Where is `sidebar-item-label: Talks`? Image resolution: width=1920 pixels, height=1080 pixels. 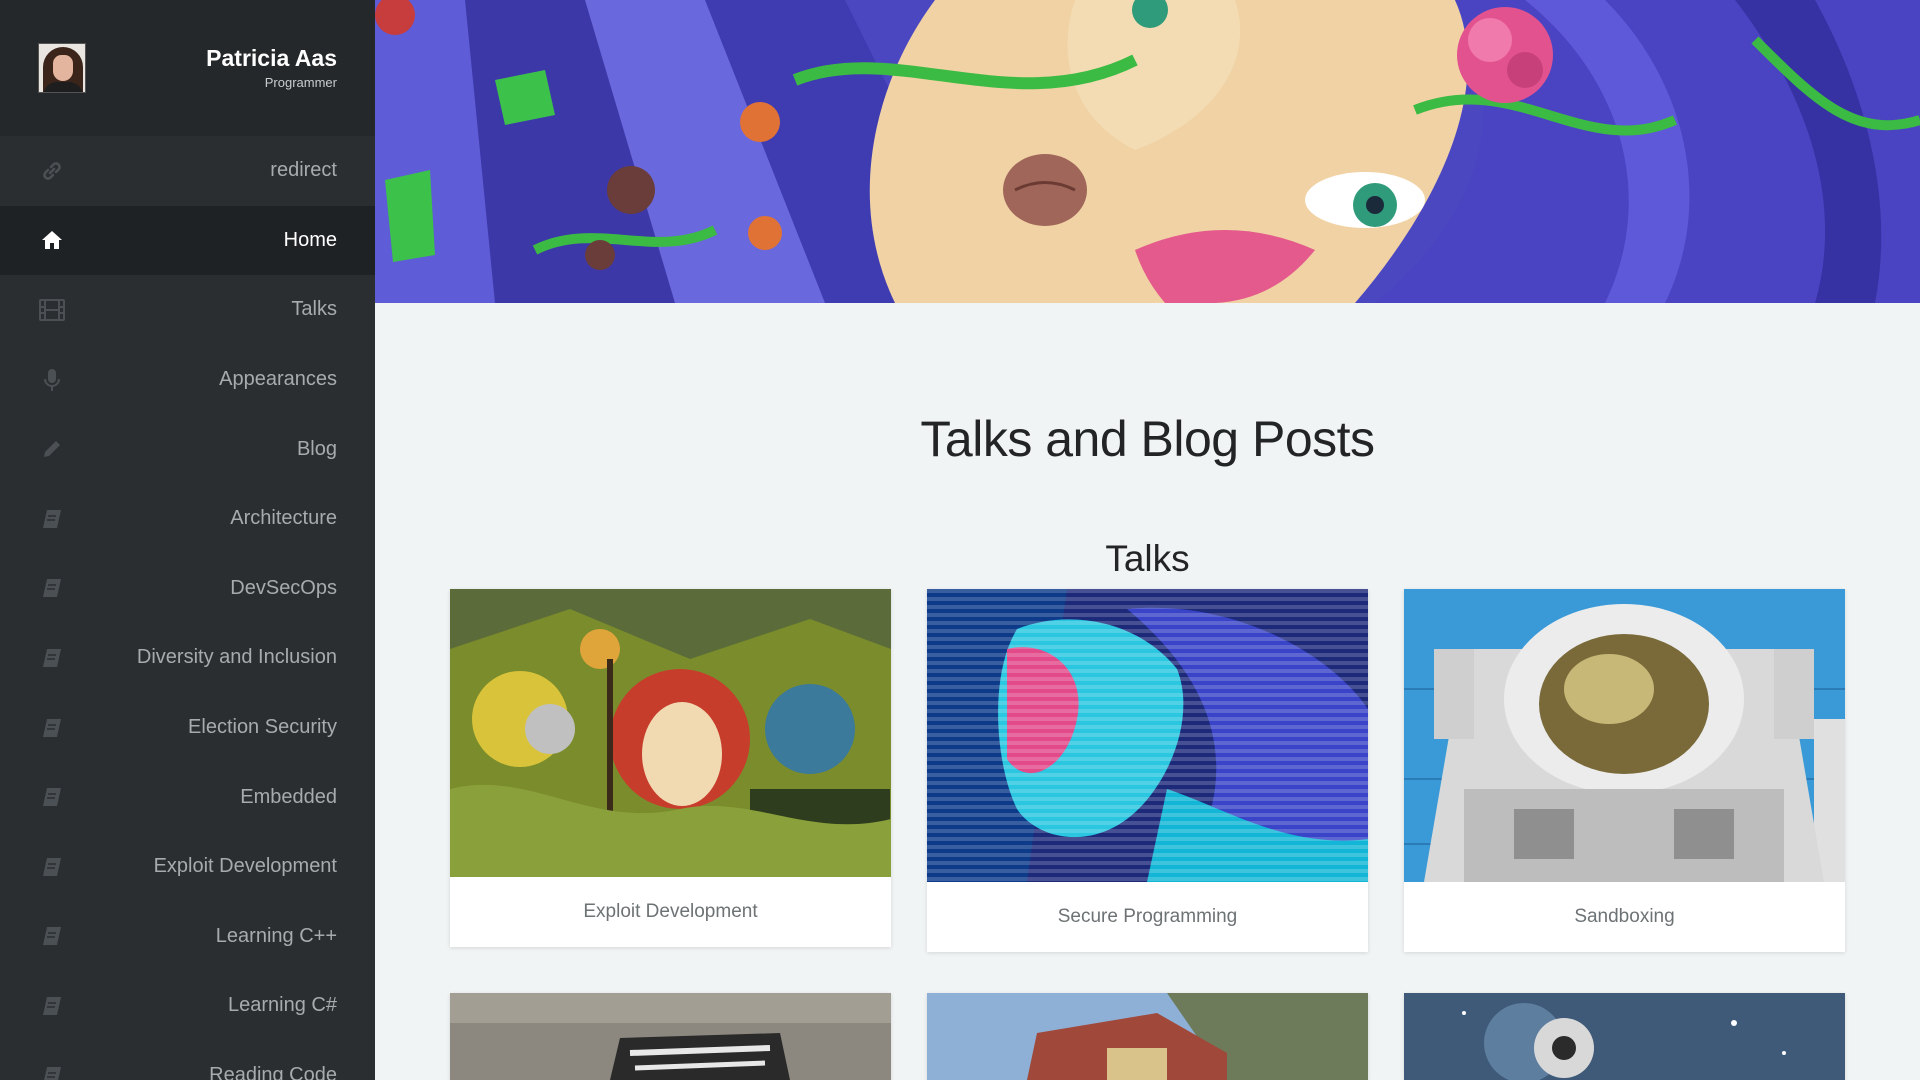
sidebar-item-label: Talks is located at coordinates (314, 309).